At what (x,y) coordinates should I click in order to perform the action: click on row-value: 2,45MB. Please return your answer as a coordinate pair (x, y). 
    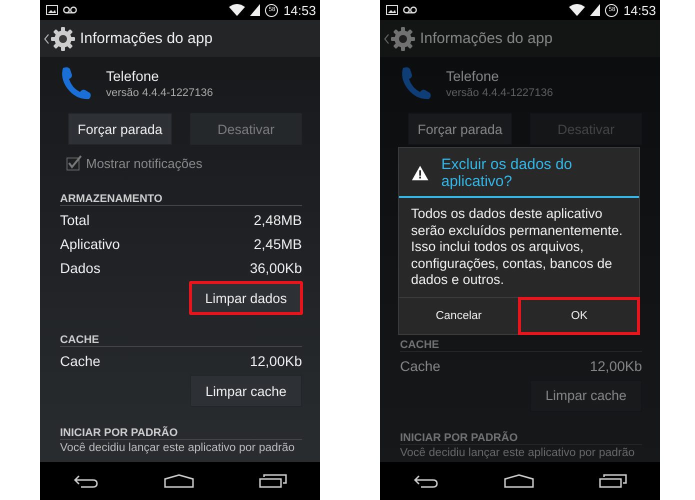
    Looking at the image, I should click on (278, 244).